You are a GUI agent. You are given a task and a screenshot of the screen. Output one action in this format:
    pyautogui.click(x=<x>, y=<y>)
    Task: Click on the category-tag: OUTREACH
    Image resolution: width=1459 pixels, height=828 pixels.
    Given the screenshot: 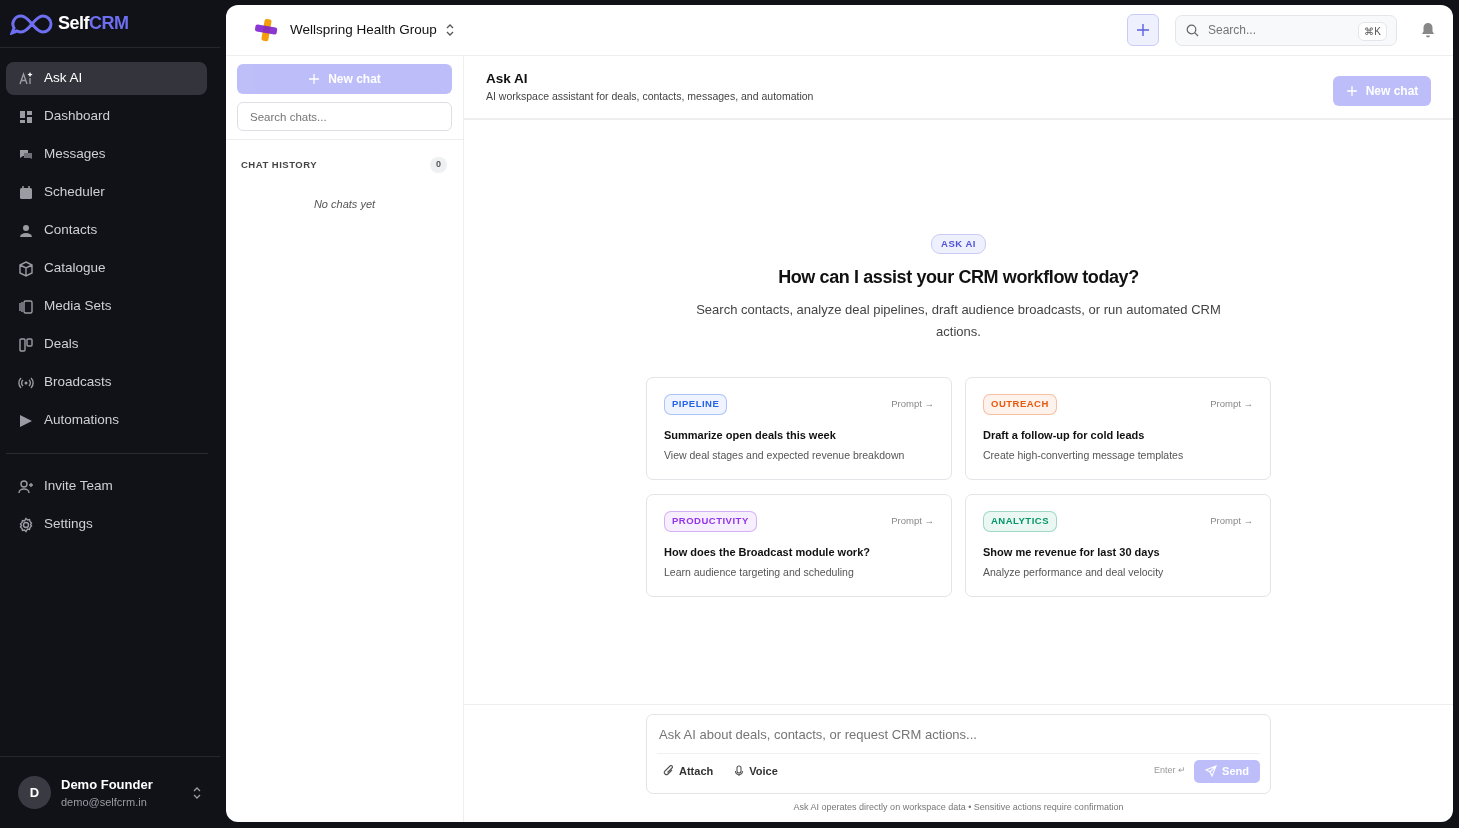 What is the action you would take?
    pyautogui.click(x=1020, y=404)
    